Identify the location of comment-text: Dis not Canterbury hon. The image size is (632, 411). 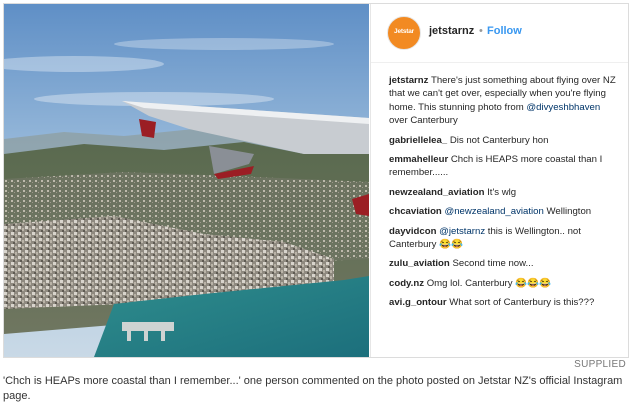
(499, 140).